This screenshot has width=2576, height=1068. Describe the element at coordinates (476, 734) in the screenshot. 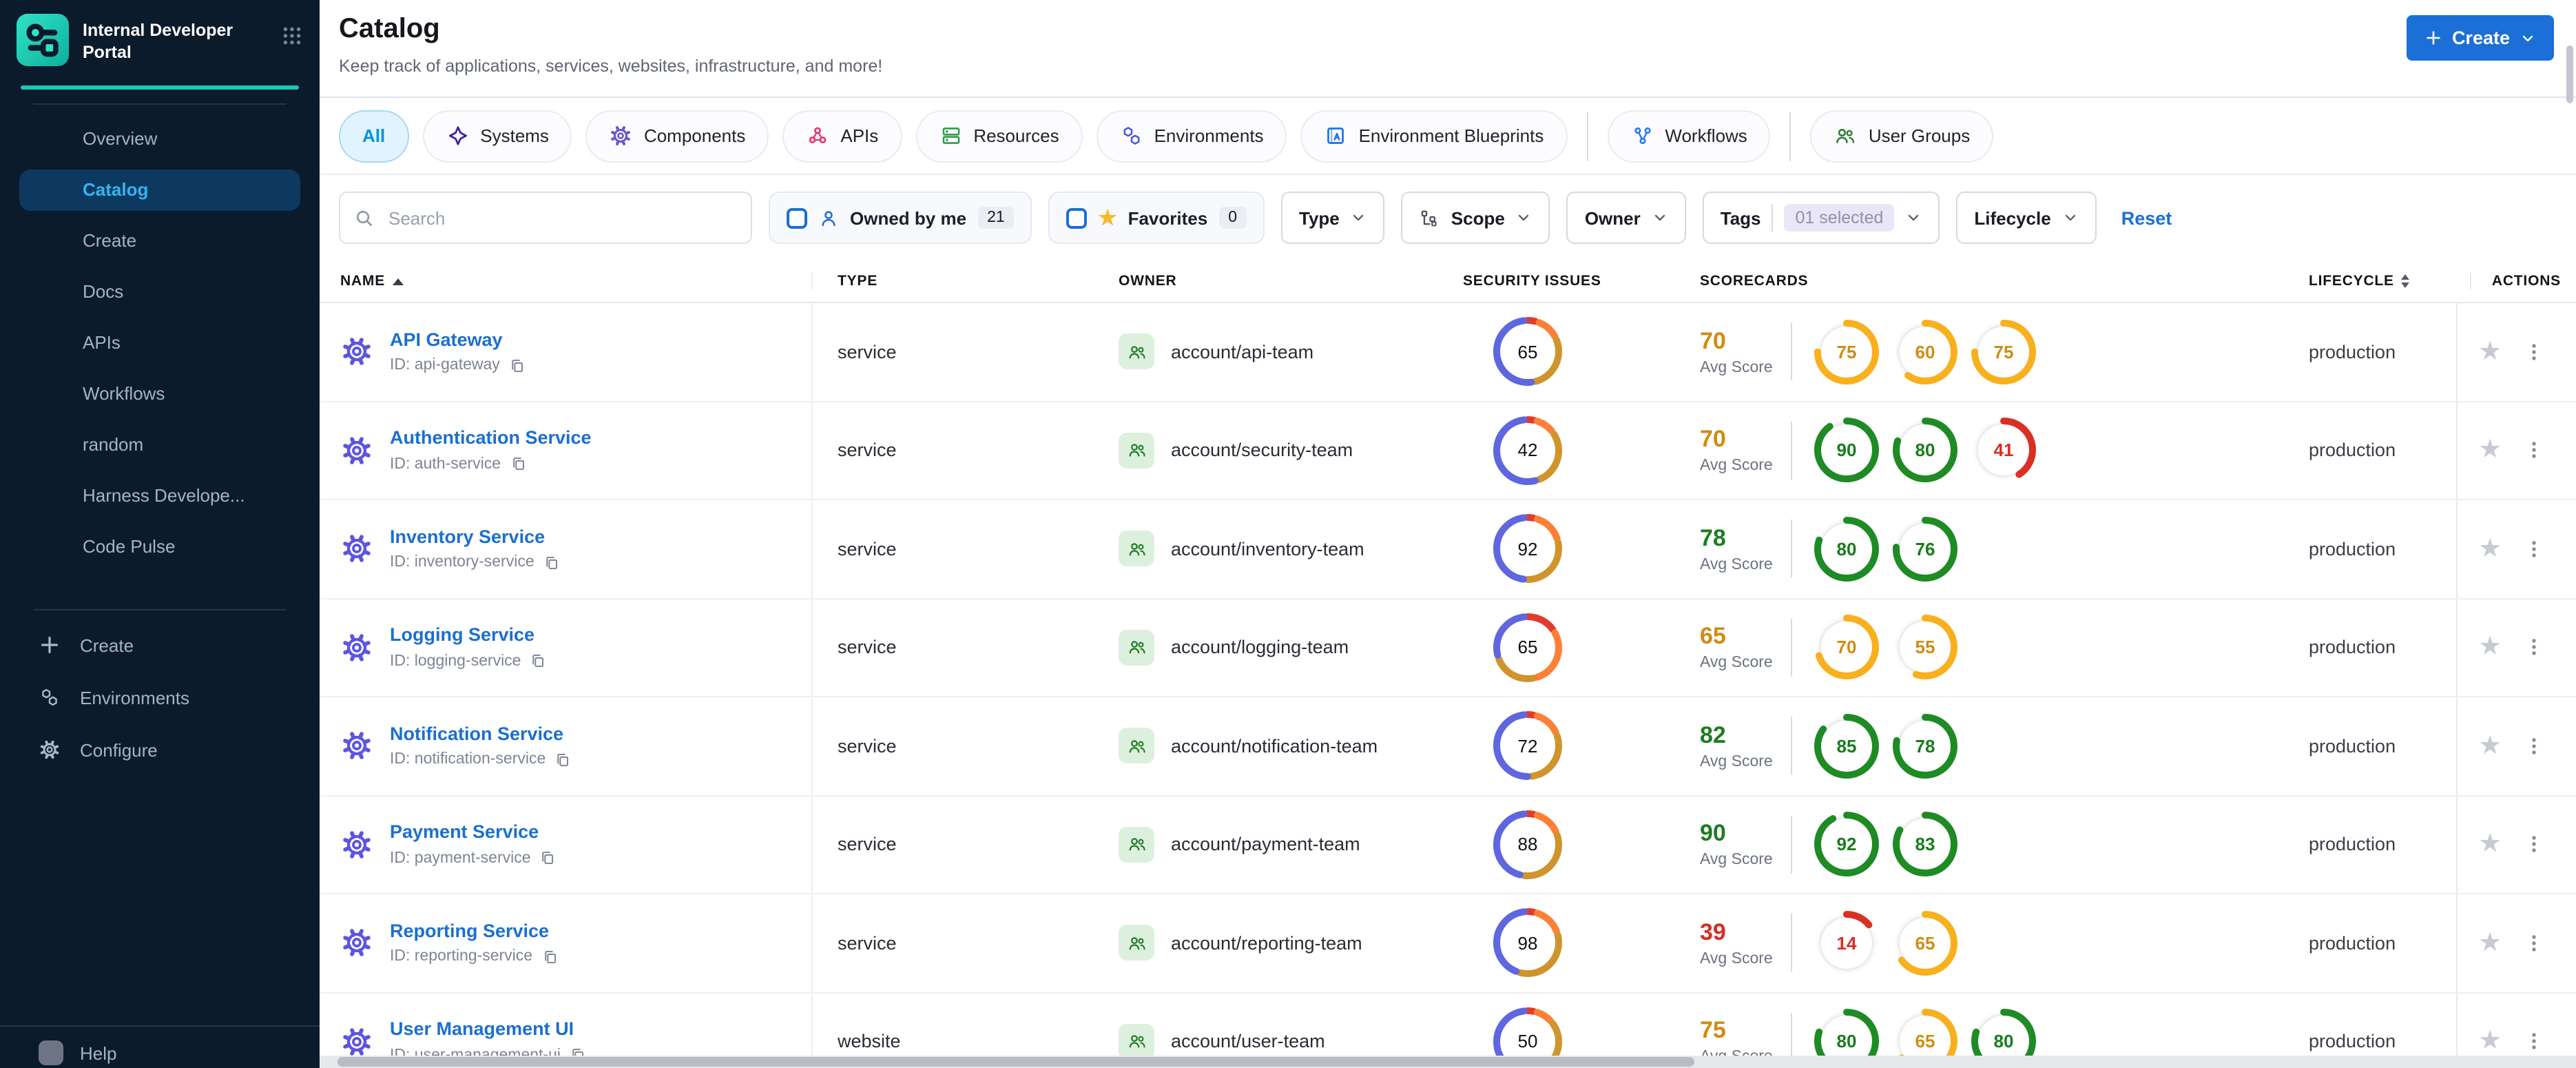

I see `entity-name-link: Notification Service` at that location.